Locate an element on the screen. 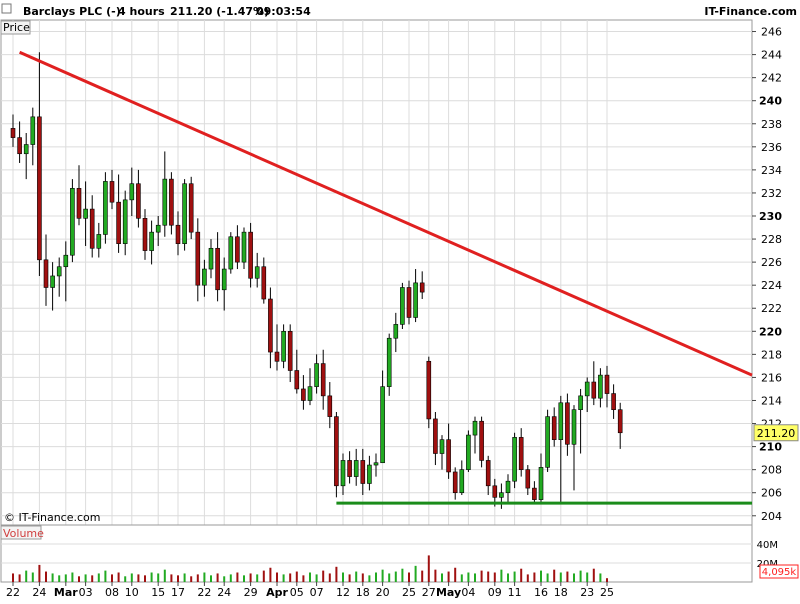 The width and height of the screenshot is (800, 604). x-tick-label: May is located at coordinates (448, 592).